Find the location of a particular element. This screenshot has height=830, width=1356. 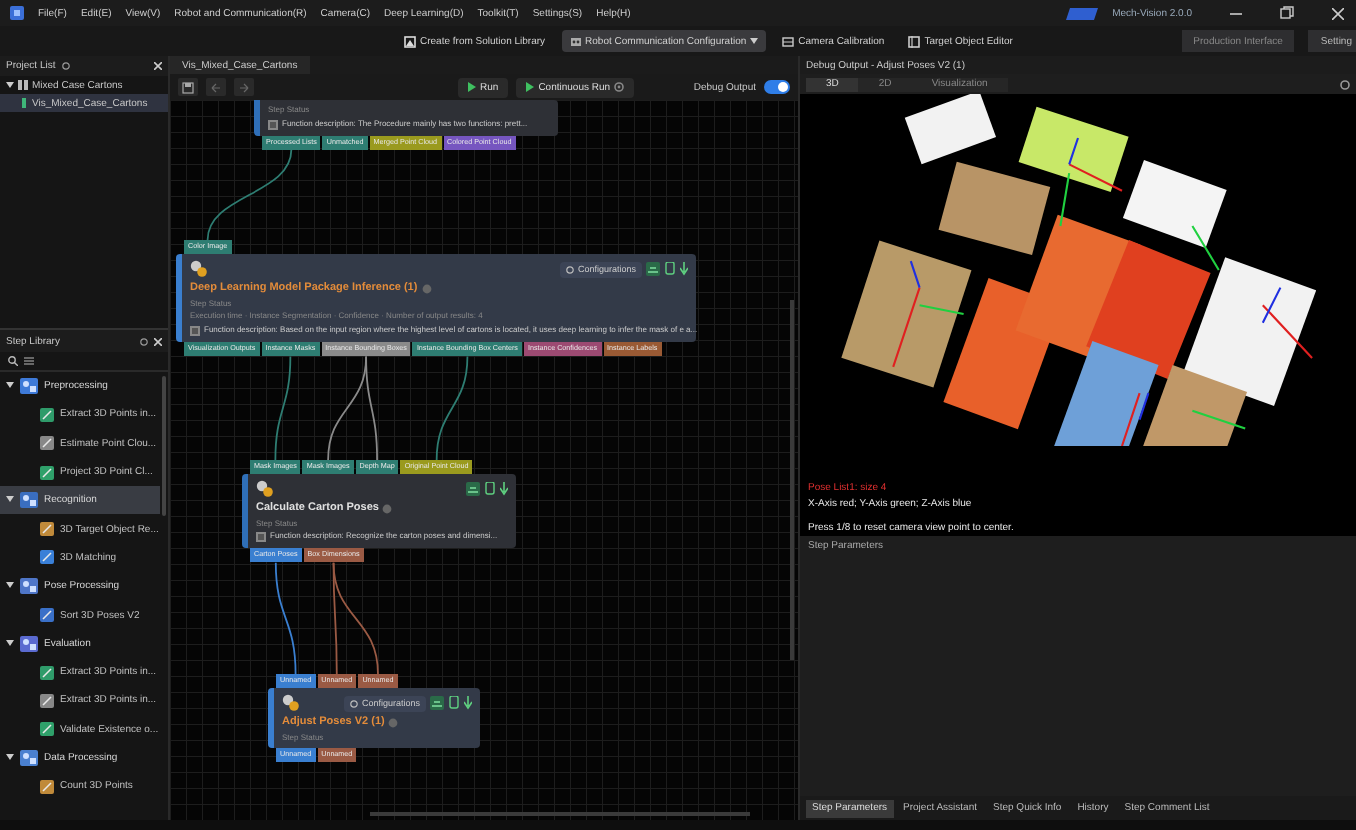

save-icon is located at coordinates (188, 87).